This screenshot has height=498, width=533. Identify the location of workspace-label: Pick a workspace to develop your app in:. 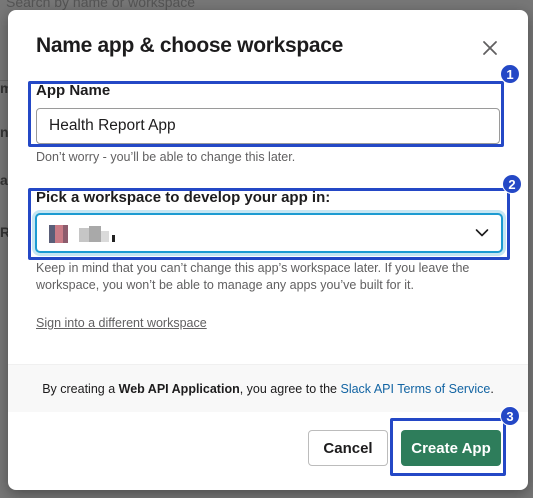
(183, 197).